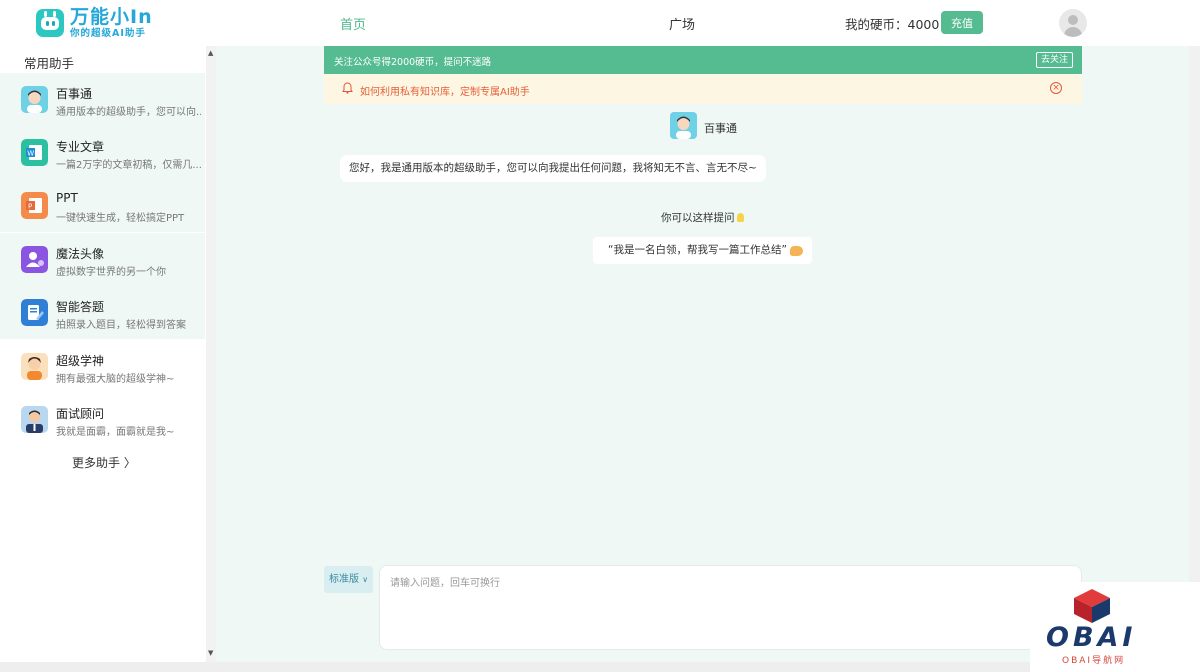  I want to click on logo: 万能小In 你的超级AI助手, so click(94, 23).